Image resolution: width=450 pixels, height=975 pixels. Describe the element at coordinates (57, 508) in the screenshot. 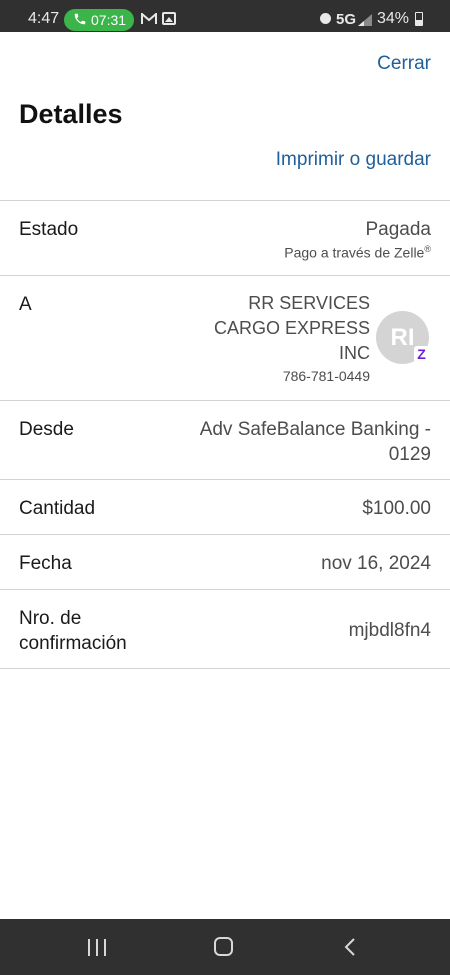

I see `amount-label: Cantidad` at that location.